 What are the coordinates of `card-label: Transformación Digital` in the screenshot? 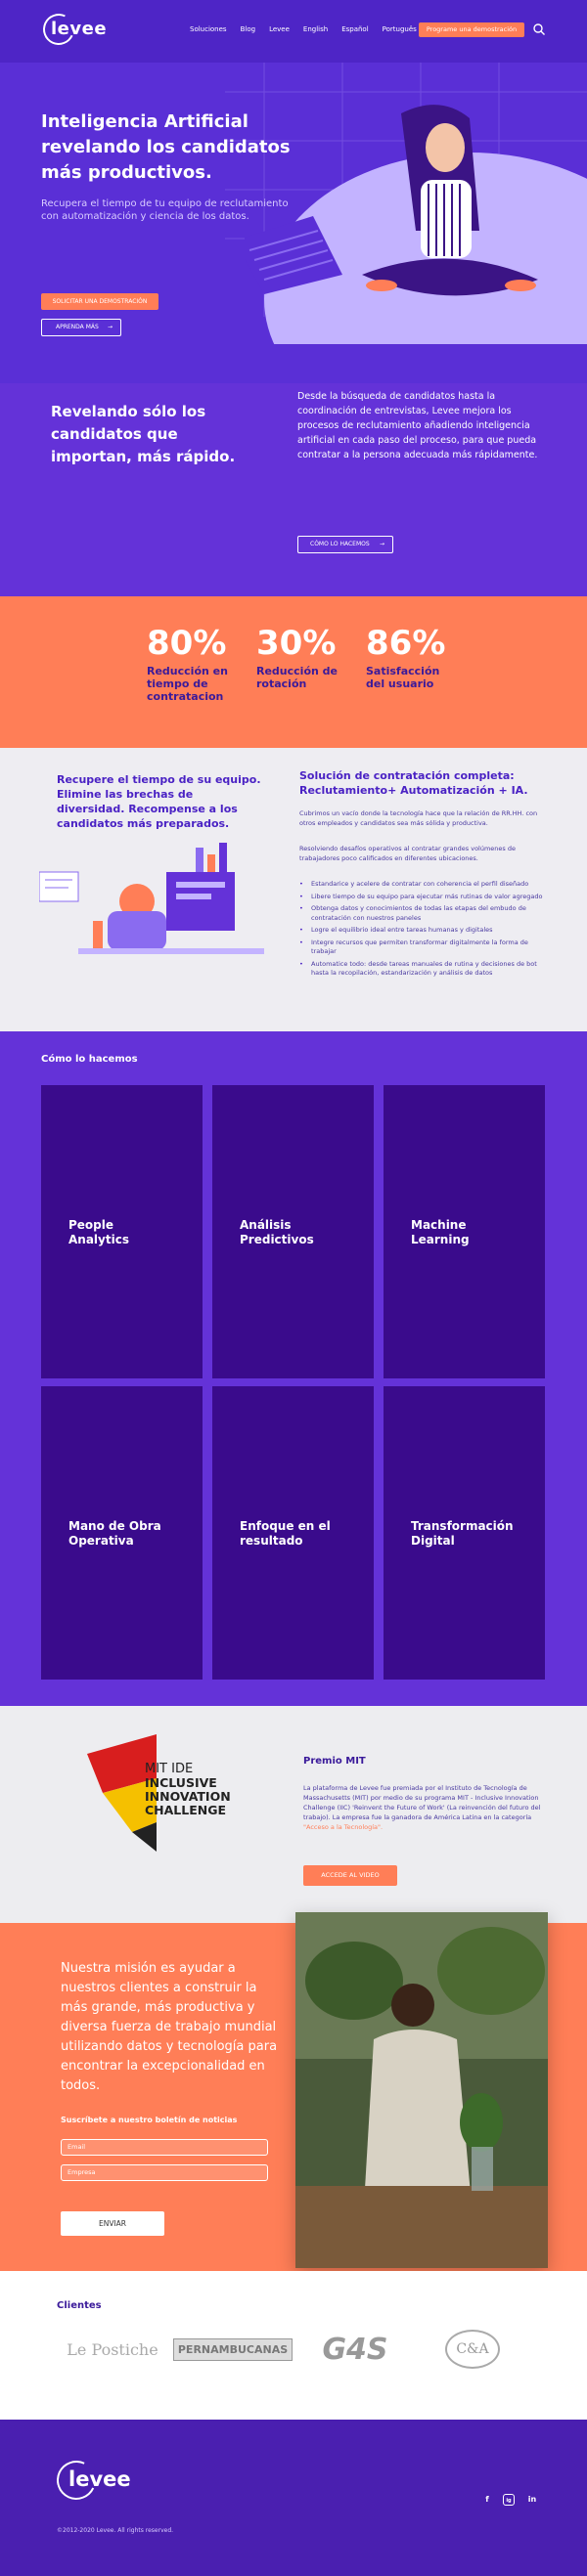 It's located at (462, 1533).